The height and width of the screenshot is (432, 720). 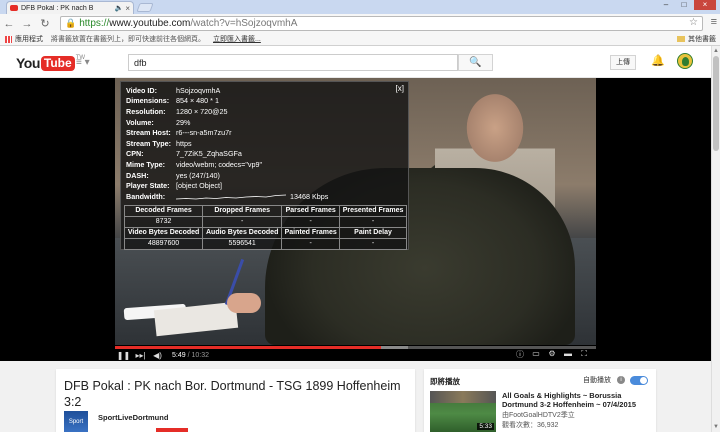 I want to click on scroll-up-arrow-icon: ▲, so click(x=716, y=51).